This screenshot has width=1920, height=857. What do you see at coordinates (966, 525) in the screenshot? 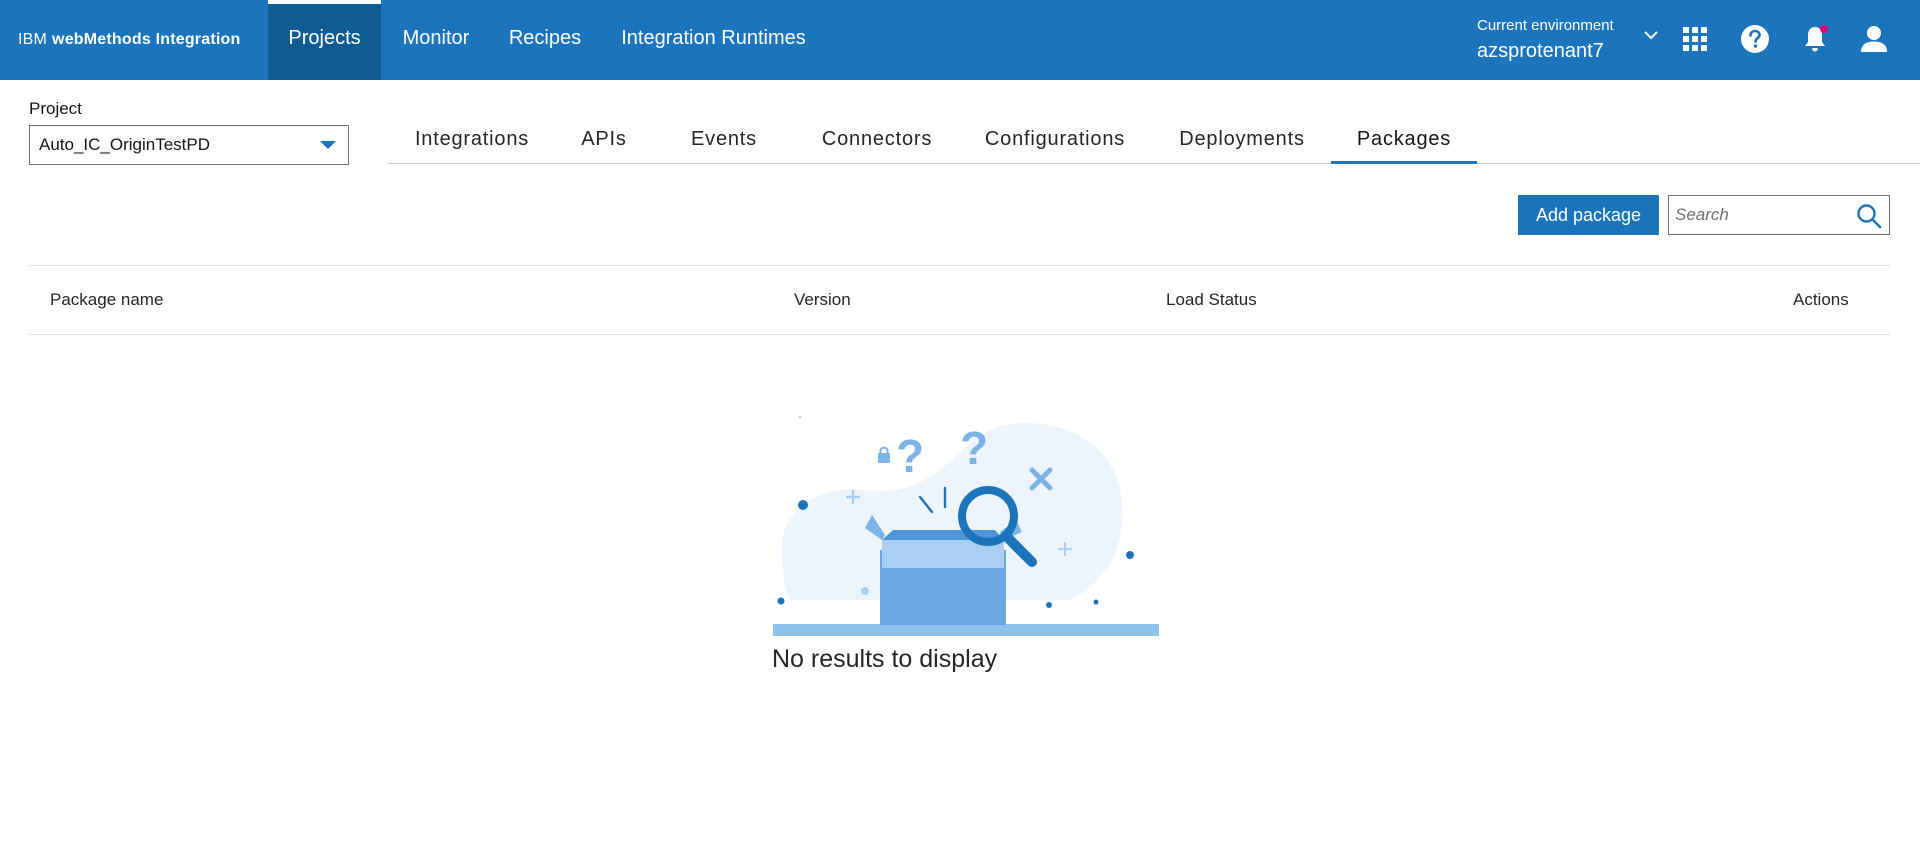
I see `empty-state-illustration: ? ?` at bounding box center [966, 525].